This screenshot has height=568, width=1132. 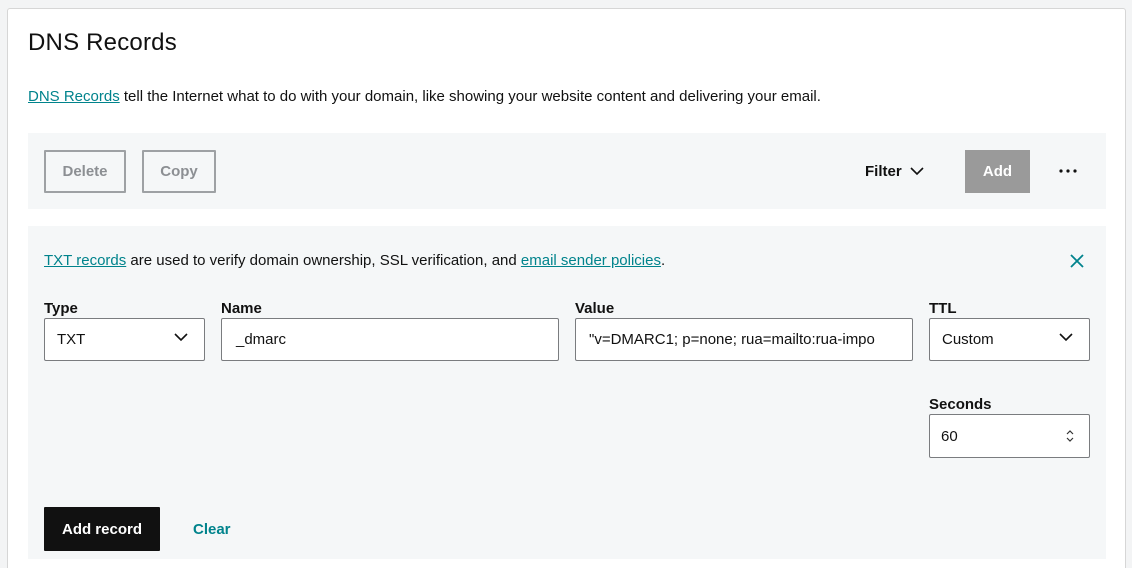 What do you see at coordinates (1009, 436) in the screenshot?
I see `seconds-input: 60` at bounding box center [1009, 436].